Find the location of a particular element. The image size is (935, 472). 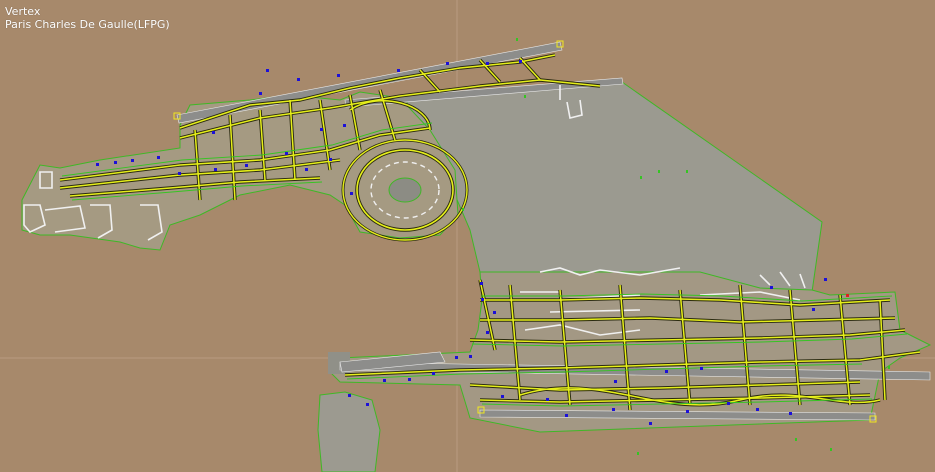

selected-vertex-marker is located at coordinates (847, 295).